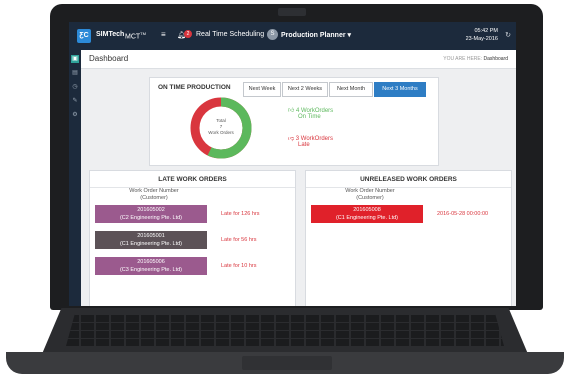  What do you see at coordinates (194, 87) in the screenshot?
I see `on-time-title: ON TIME PRODUCTION` at bounding box center [194, 87].